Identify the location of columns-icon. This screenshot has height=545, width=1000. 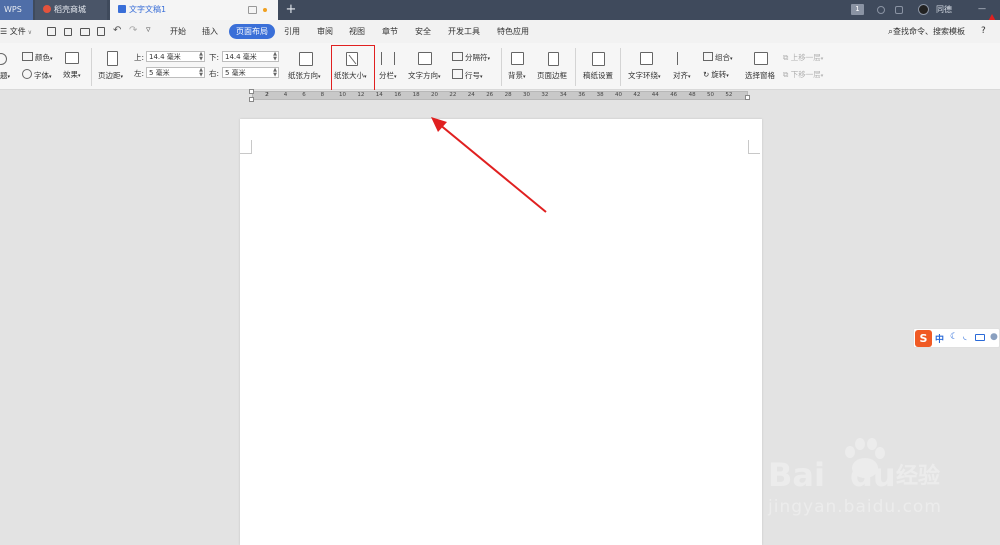
(388, 58).